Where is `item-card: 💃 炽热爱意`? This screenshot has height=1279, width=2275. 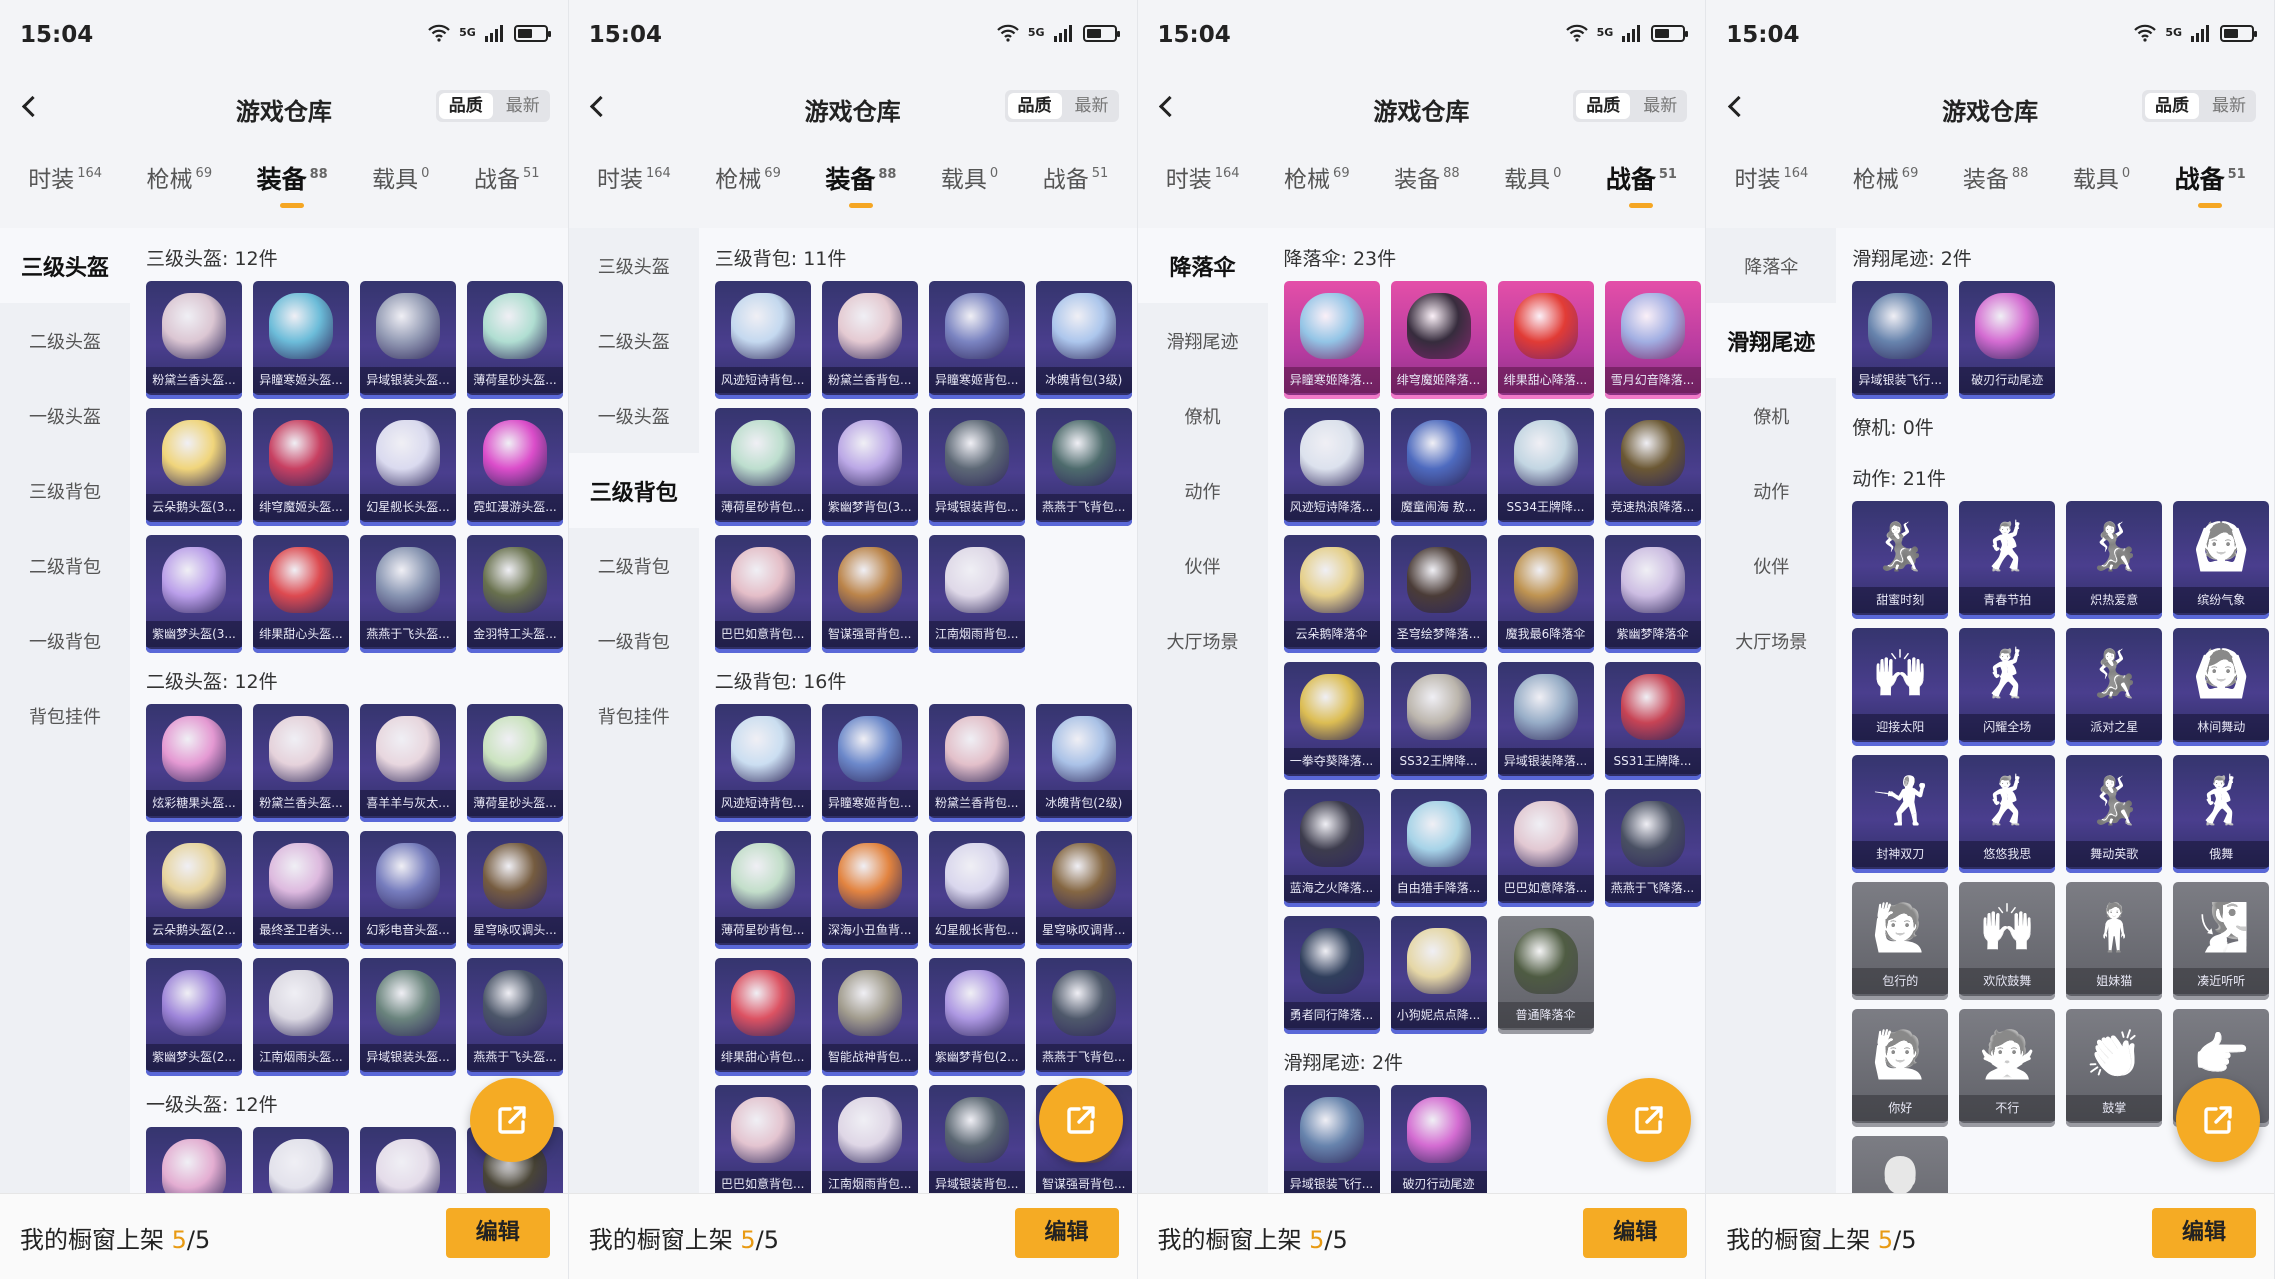 item-card: 💃 炽热爱意 is located at coordinates (2114, 560).